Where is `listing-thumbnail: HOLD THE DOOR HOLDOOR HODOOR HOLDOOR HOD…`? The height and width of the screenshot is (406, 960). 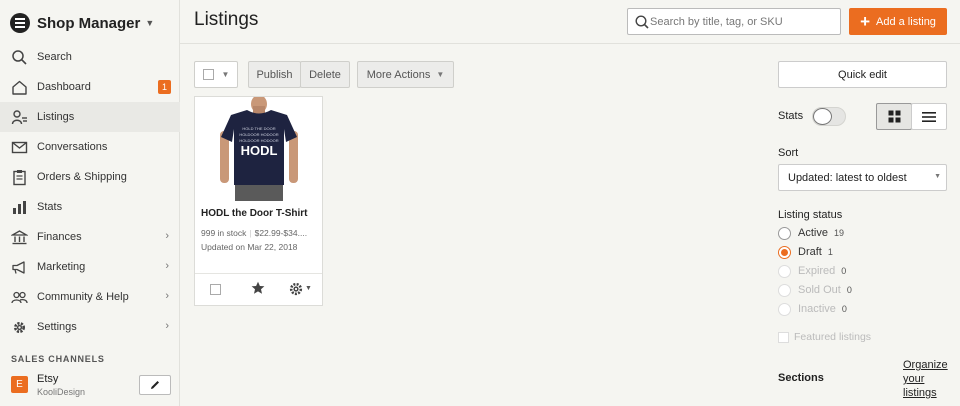 listing-thumbnail: HOLD THE DOOR HOLDOOR HODOOR HOLDOOR HOD… is located at coordinates (258, 148).